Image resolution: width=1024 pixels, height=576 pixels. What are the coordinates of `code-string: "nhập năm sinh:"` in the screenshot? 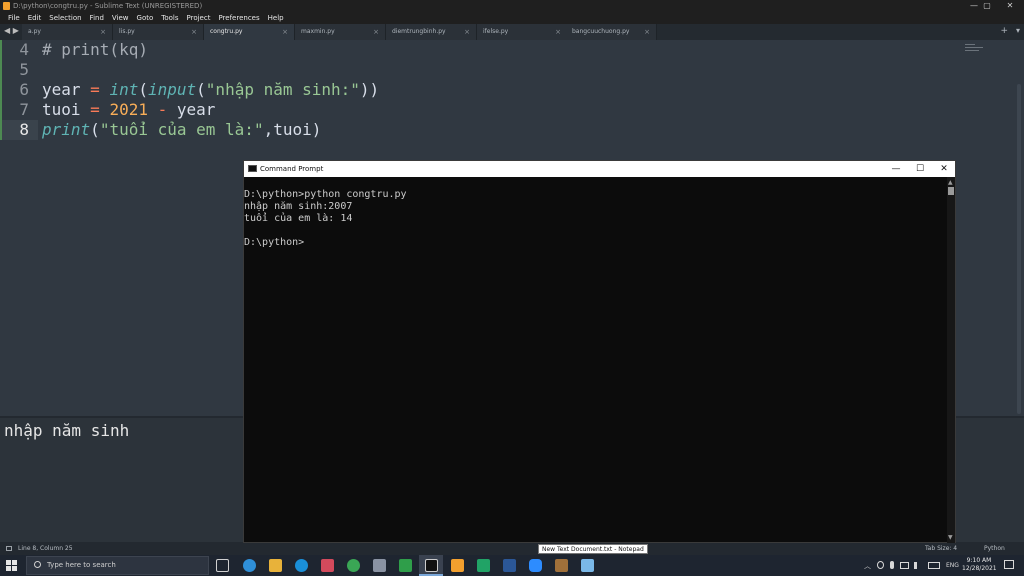 It's located at (282, 89).